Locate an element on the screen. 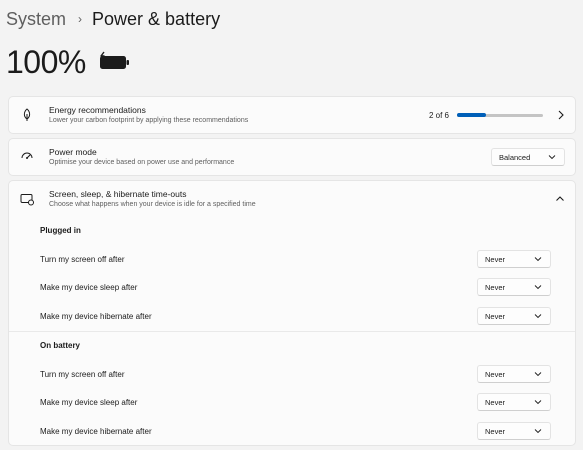  energy-progress: 2 of 6 is located at coordinates (486, 115).